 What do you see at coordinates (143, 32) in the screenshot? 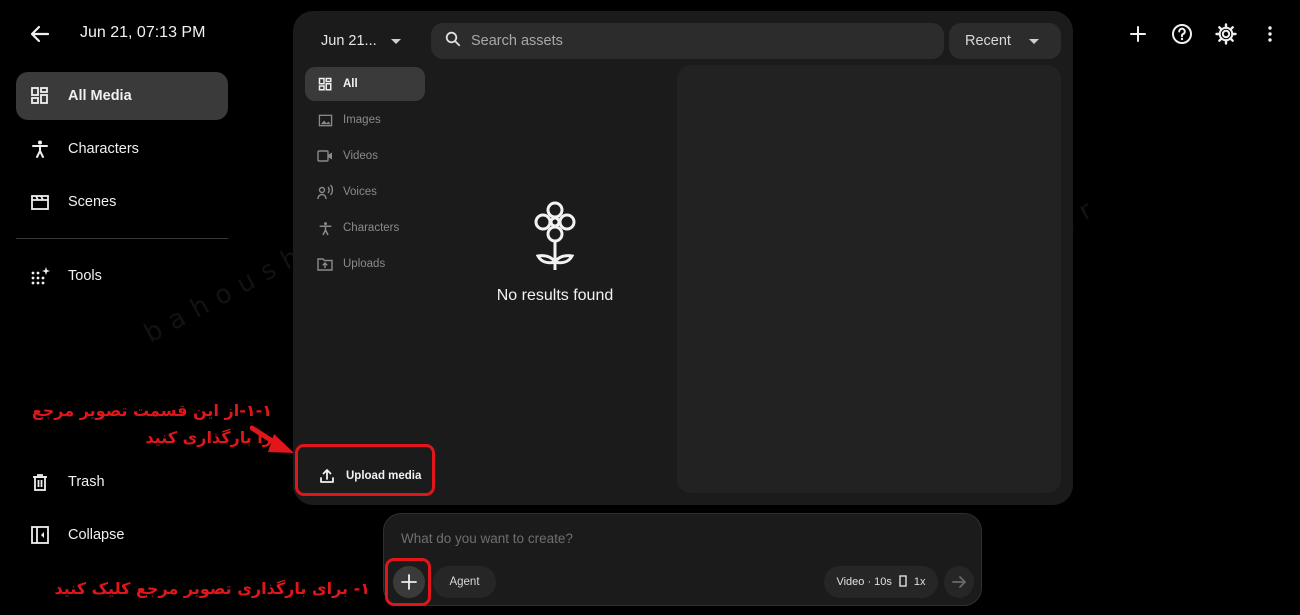
I see `session-datetime: Jun 21, 07:13 PM` at bounding box center [143, 32].